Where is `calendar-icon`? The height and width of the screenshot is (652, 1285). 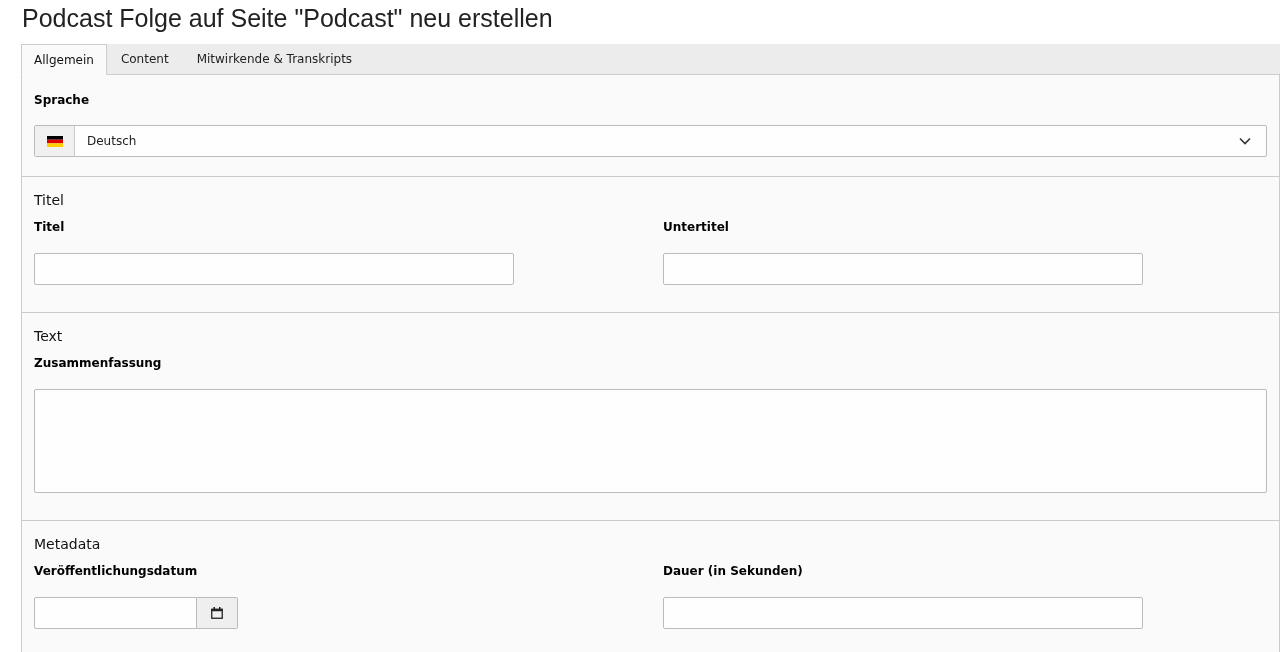
calendar-icon is located at coordinates (217, 613).